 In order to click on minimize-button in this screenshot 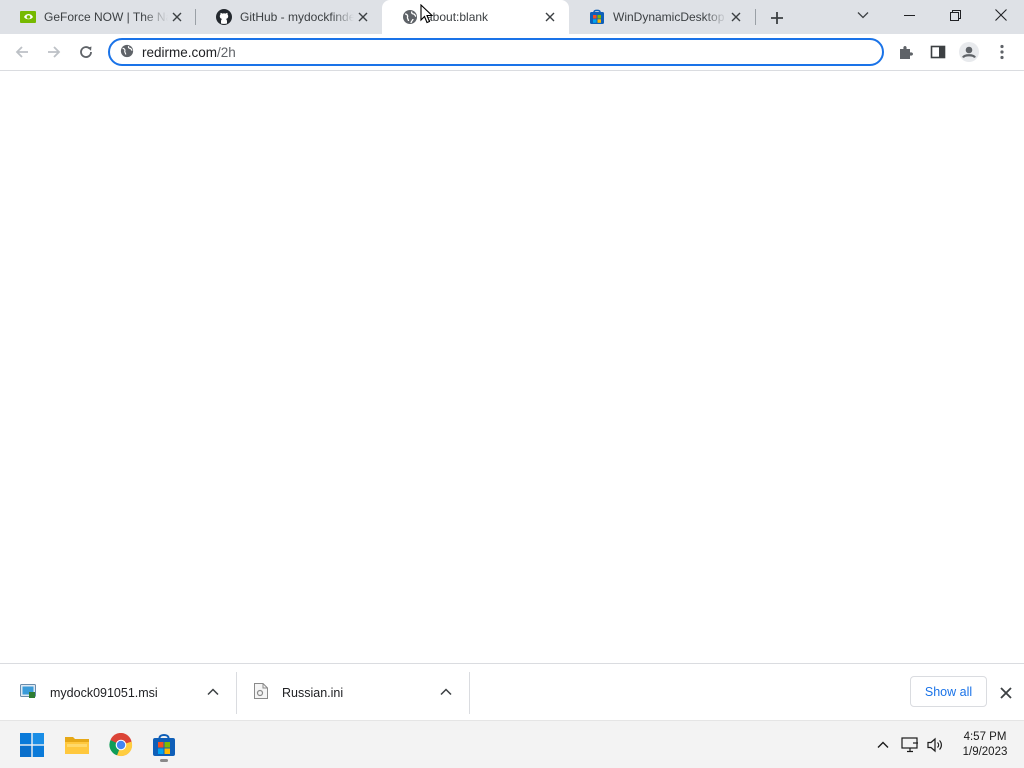, I will do `click(909, 15)`.